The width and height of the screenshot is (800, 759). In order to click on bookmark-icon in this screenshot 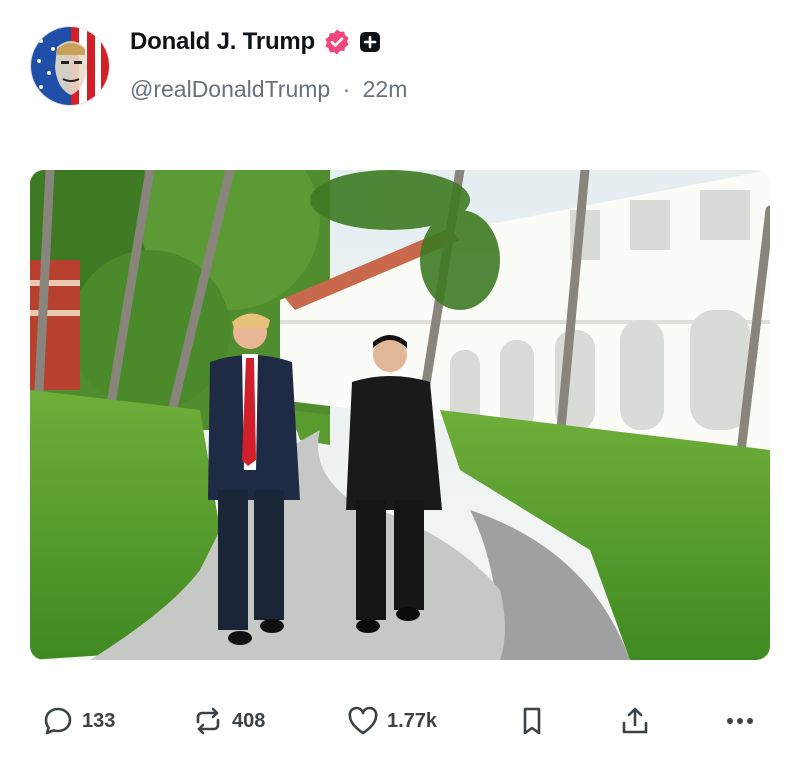, I will do `click(532, 721)`.